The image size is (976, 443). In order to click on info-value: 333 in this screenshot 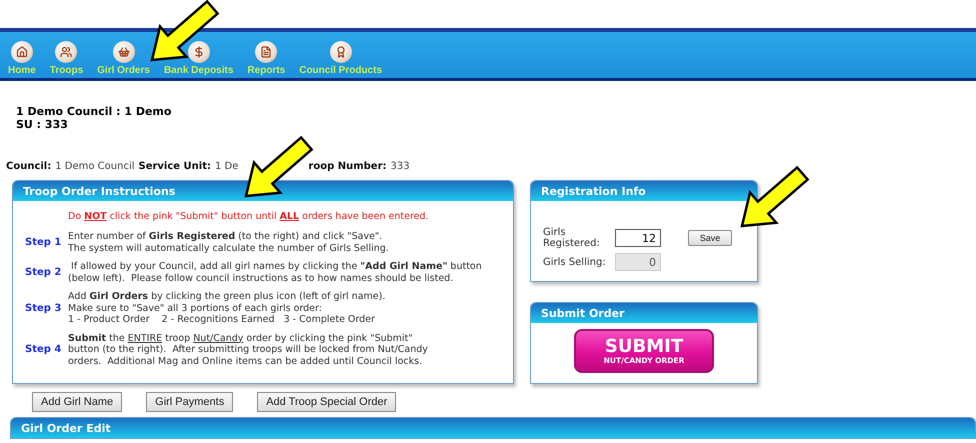, I will do `click(400, 166)`.